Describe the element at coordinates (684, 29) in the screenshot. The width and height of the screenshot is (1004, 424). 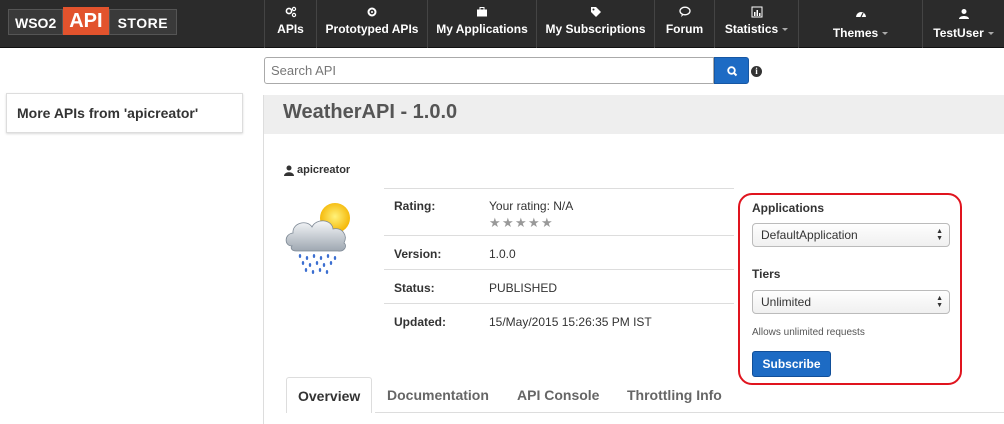
I see `nav-forum-label: Forum` at that location.